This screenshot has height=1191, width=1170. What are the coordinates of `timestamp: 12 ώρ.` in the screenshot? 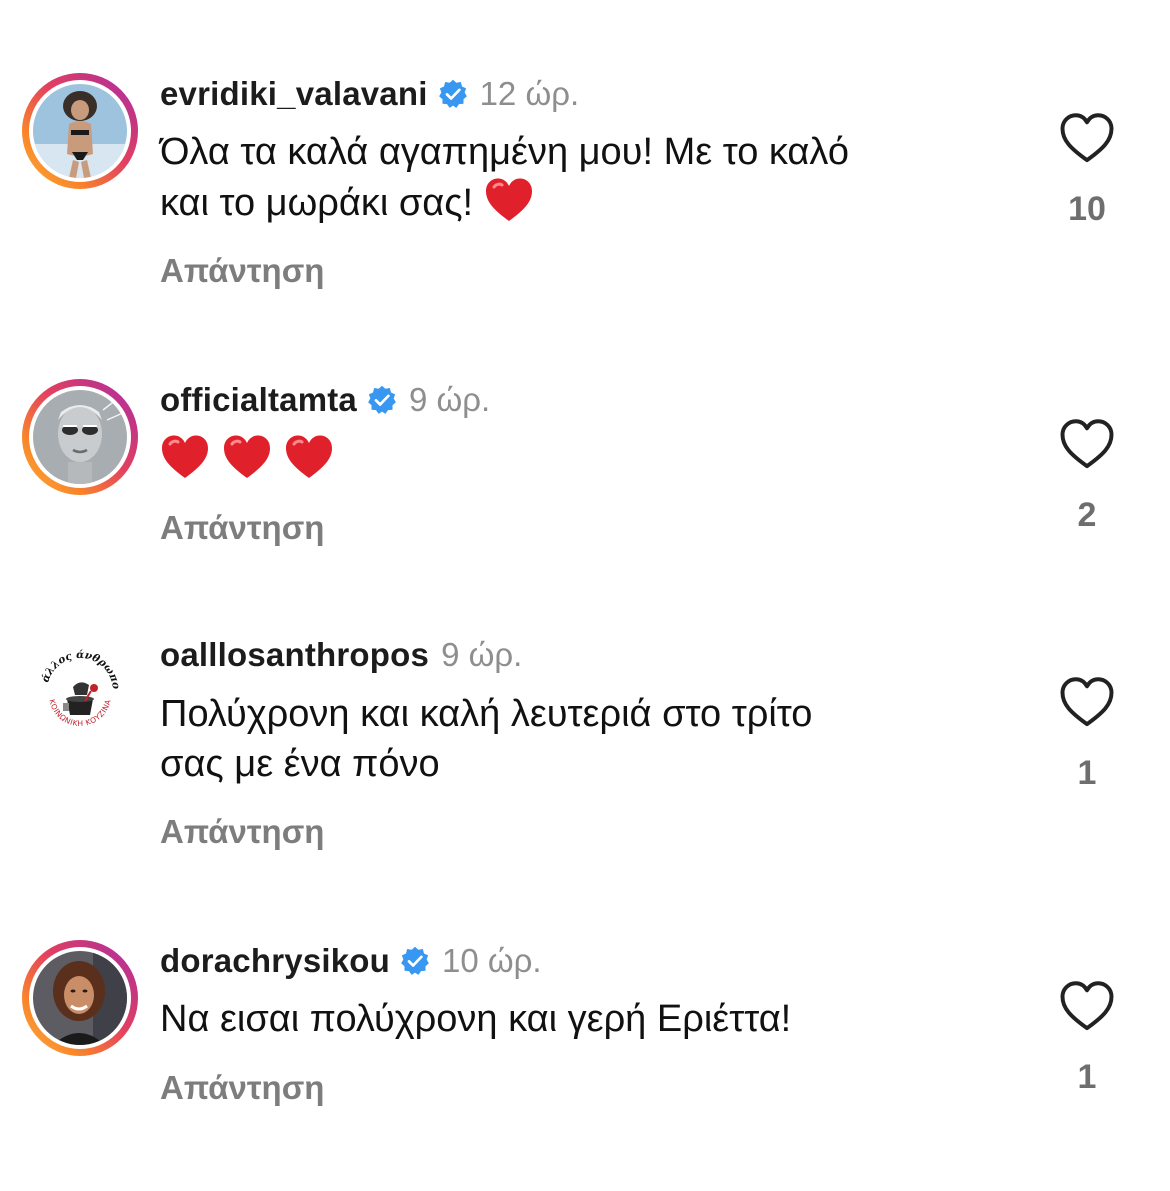 It's located at (529, 93).